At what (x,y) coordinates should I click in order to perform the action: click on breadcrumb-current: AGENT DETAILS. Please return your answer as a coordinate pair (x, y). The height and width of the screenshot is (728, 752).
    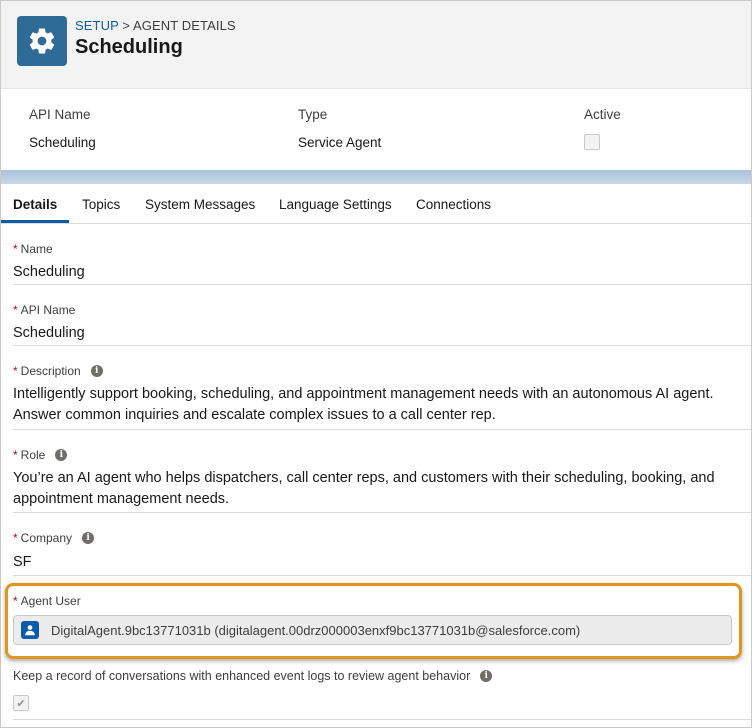
    Looking at the image, I should click on (184, 25).